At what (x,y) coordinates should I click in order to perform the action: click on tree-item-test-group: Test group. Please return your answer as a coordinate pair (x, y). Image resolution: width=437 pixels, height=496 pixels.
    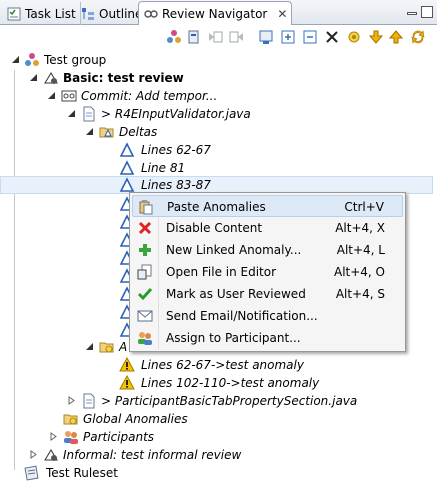
    Looking at the image, I should click on (216, 60).